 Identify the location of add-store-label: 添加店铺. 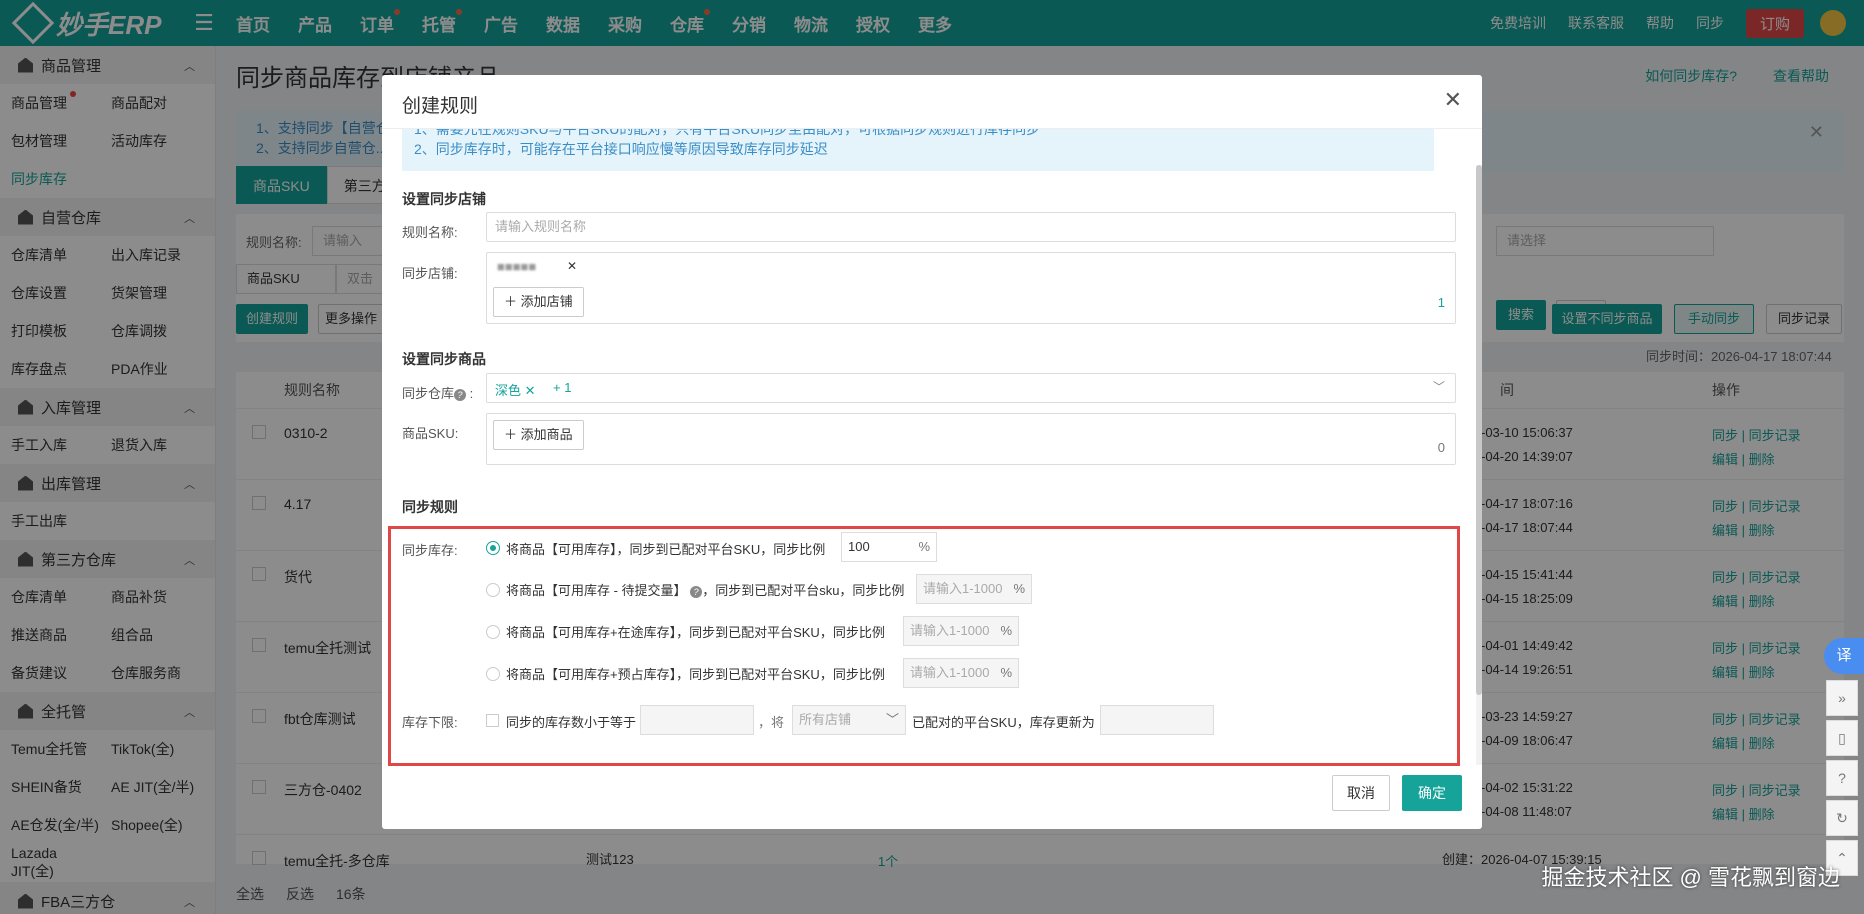
(546, 301).